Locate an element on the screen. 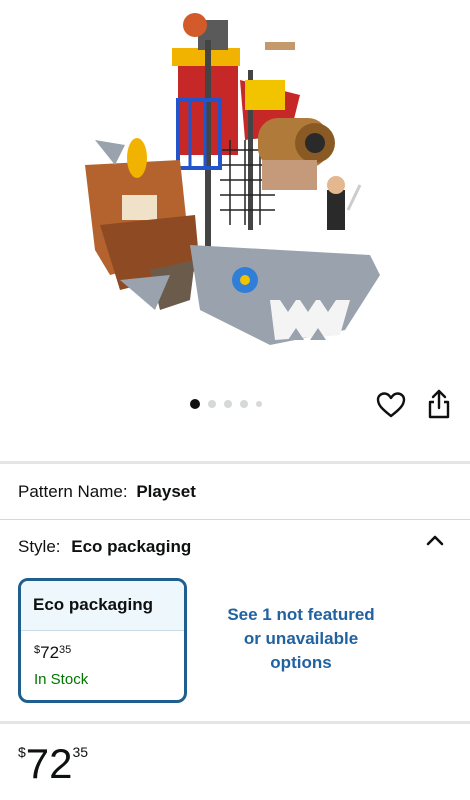 This screenshot has width=470, height=800. heart-icon is located at coordinates (391, 405).